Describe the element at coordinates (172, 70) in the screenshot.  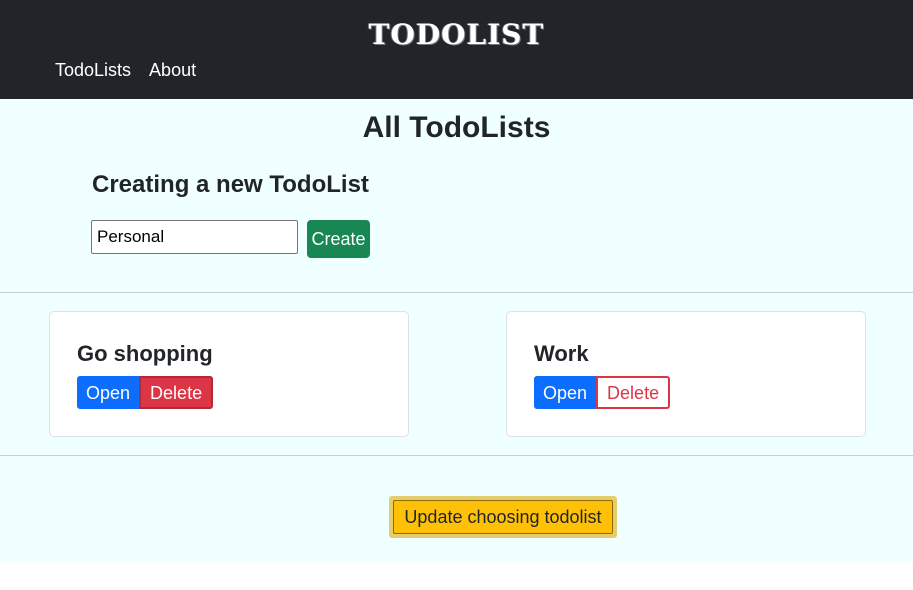
I see `nav-link-about: About` at that location.